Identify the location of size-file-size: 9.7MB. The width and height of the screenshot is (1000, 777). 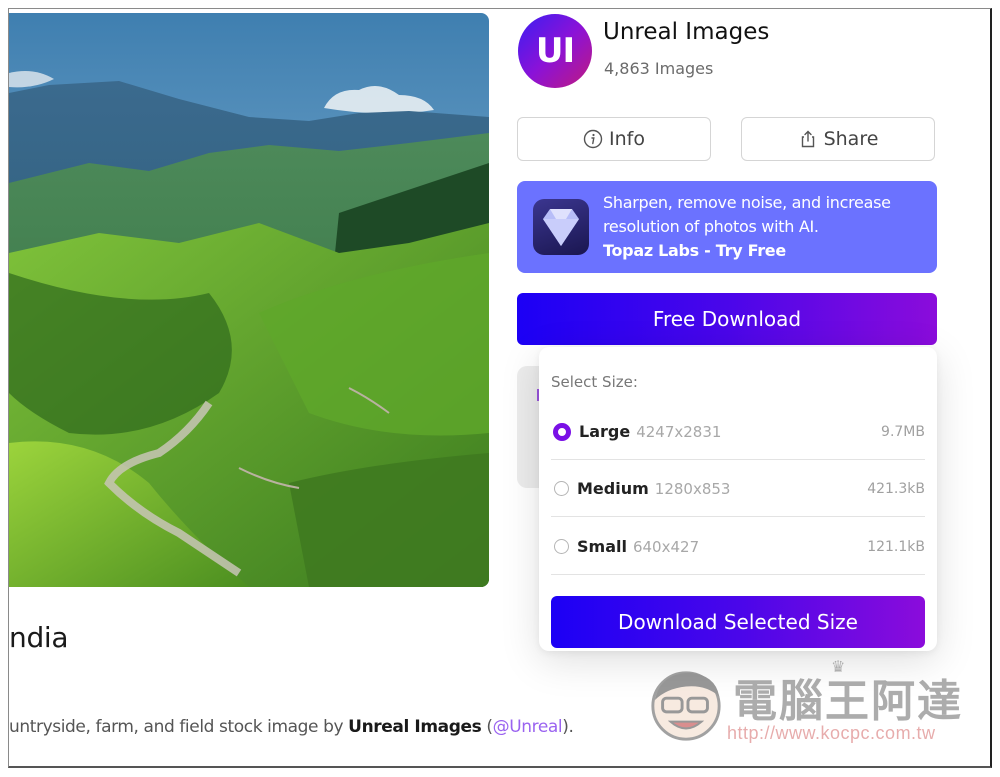
(903, 431).